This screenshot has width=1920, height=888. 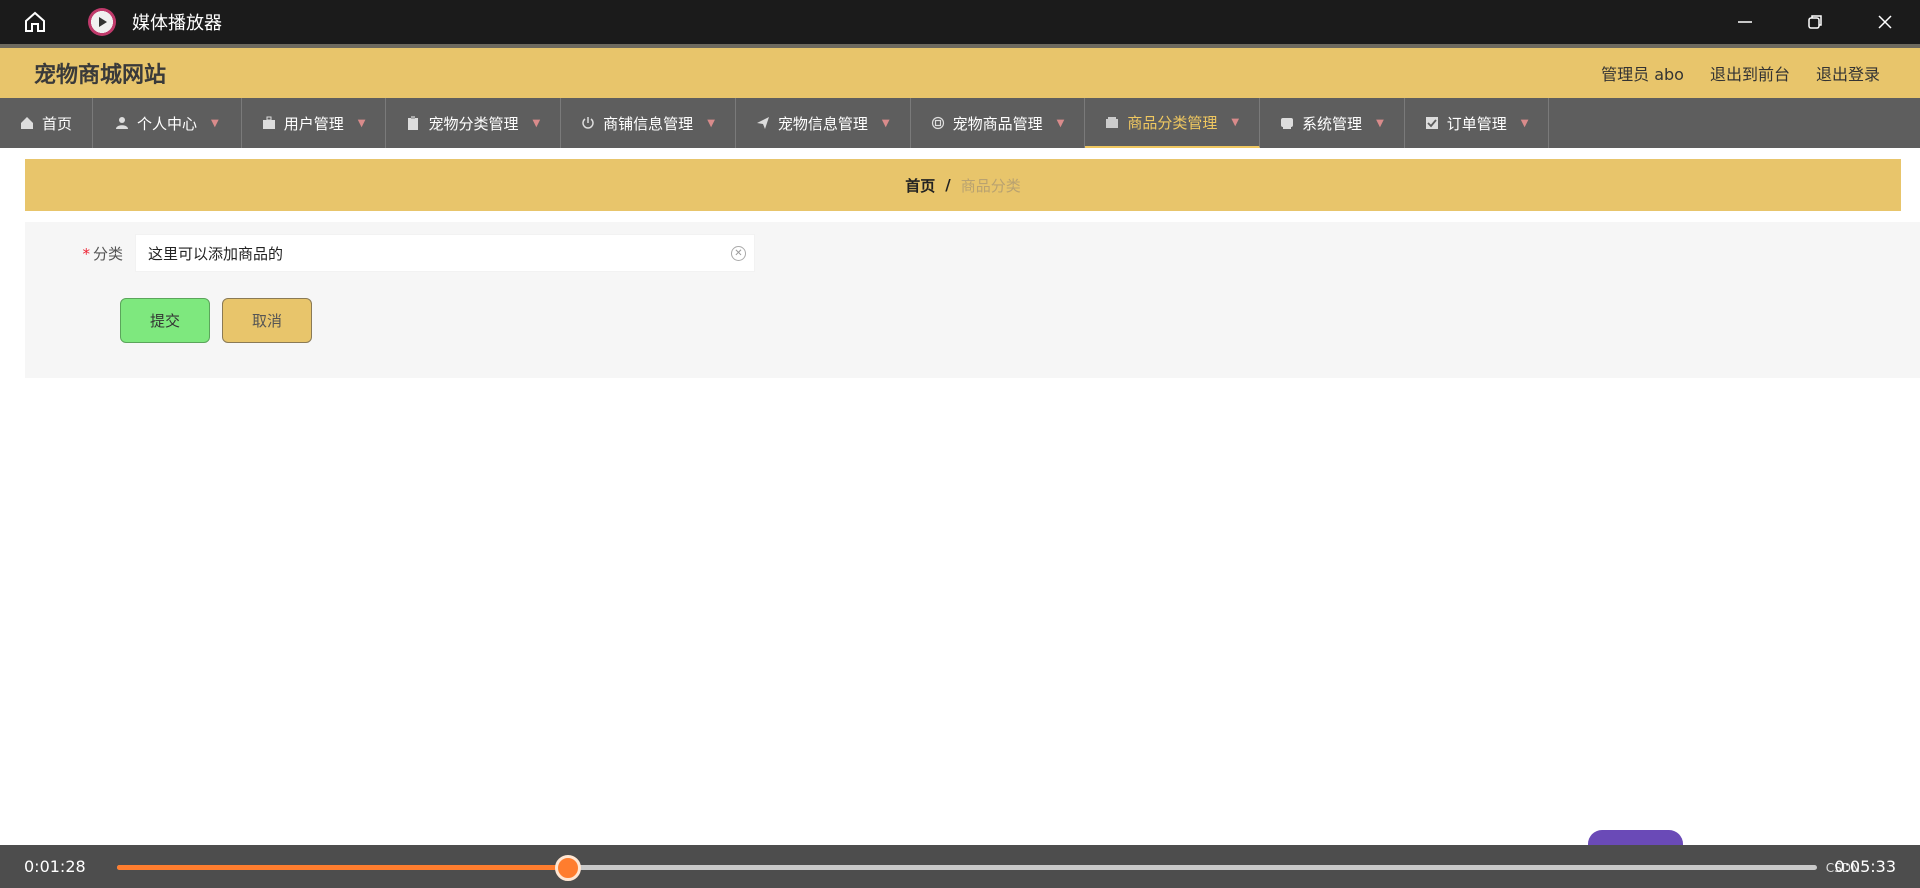 I want to click on nav-item-user-management: 用户管理 ▼, so click(x=314, y=123).